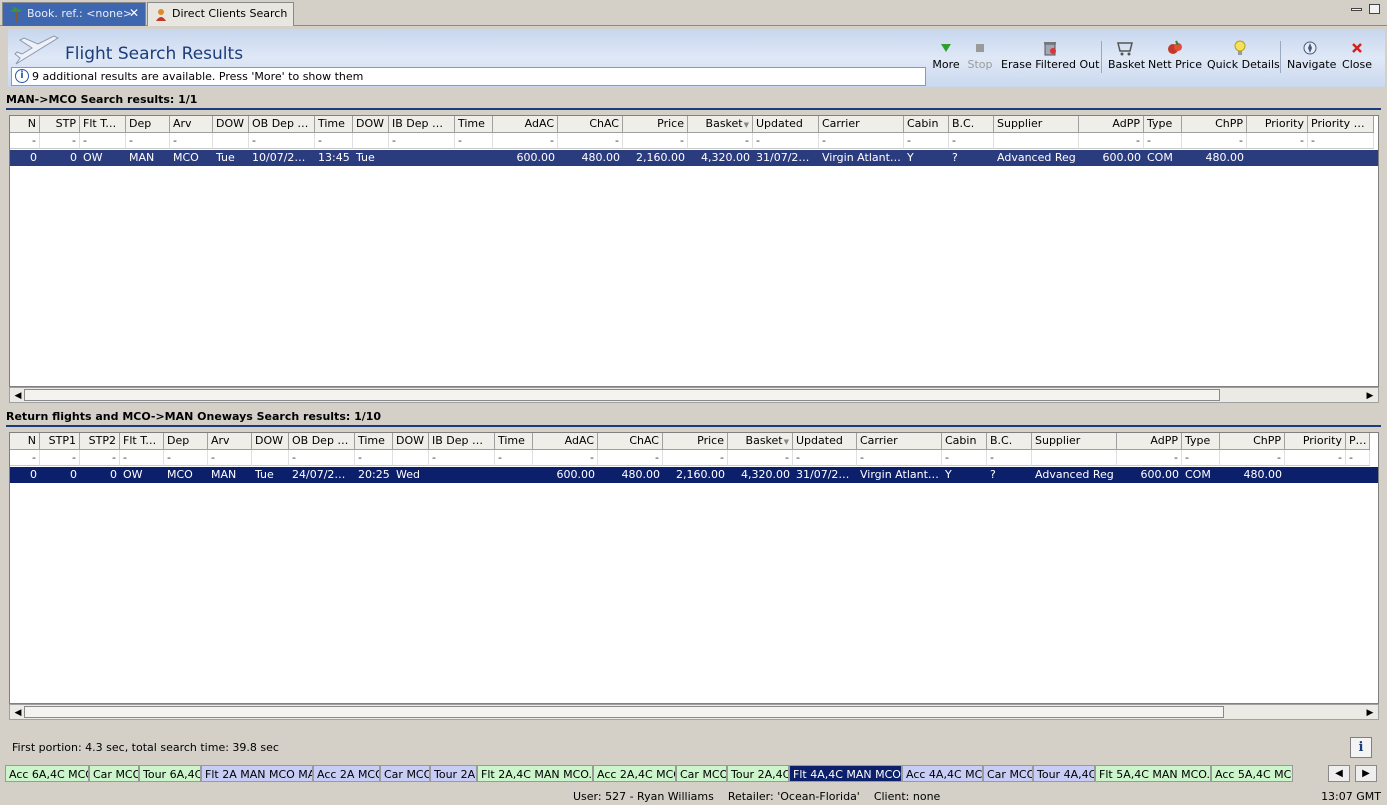 Image resolution: width=1387 pixels, height=805 pixels. What do you see at coordinates (1339, 773) in the screenshot?
I see `chips-prev-icon: ◀` at bounding box center [1339, 773].